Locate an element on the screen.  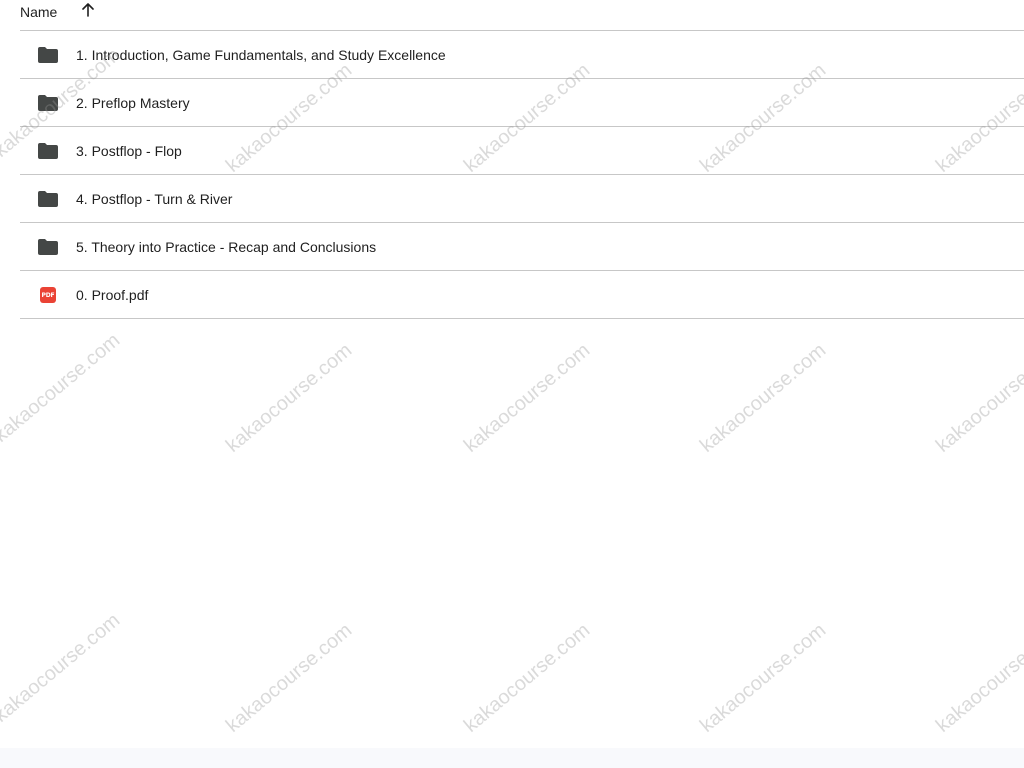
pdf-badge: PDF is located at coordinates (48, 295).